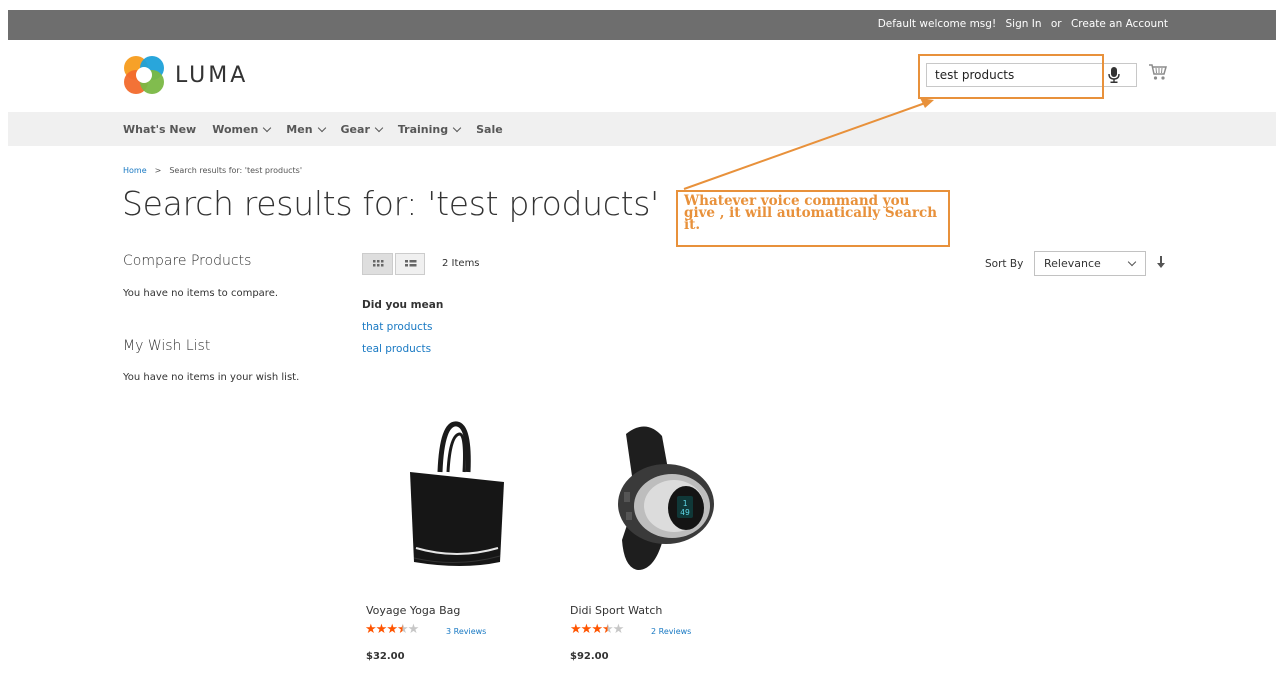  I want to click on product-name-link: Didi Sport Watch, so click(616, 610).